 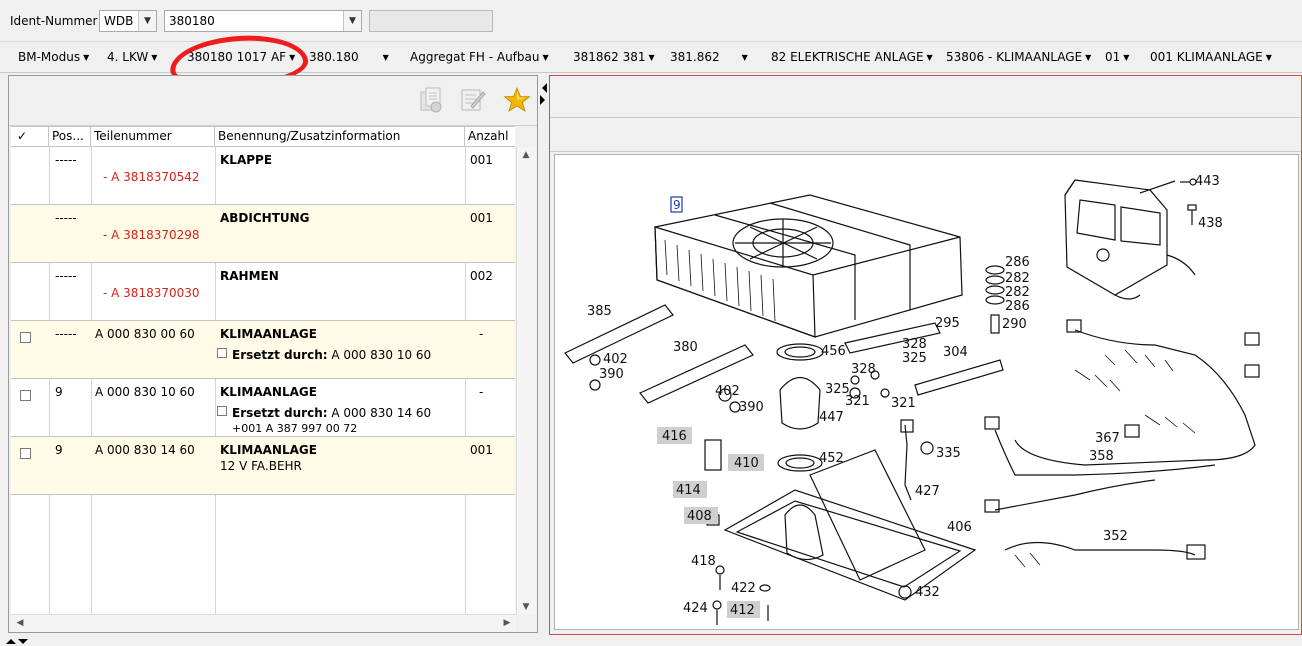 I want to click on crumb-model: 380180 1017 AF ▼, so click(x=241, y=57).